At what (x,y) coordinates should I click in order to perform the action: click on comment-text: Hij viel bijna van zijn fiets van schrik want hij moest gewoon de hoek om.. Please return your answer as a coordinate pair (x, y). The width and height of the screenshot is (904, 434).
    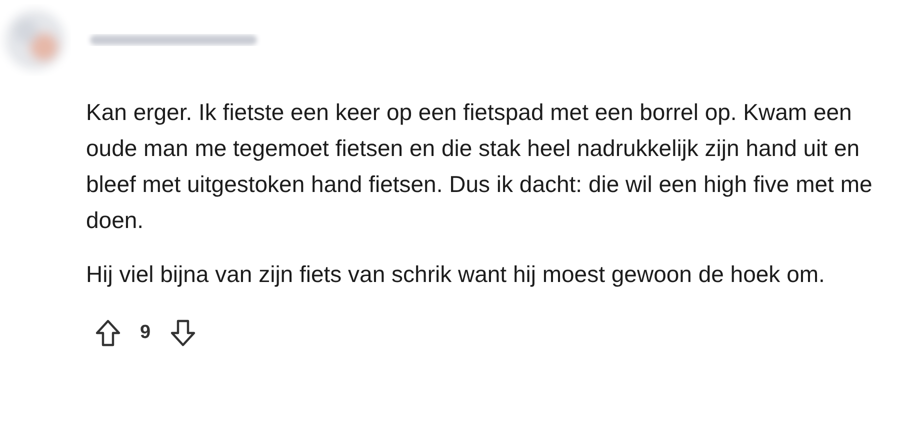
    Looking at the image, I should click on (456, 274).